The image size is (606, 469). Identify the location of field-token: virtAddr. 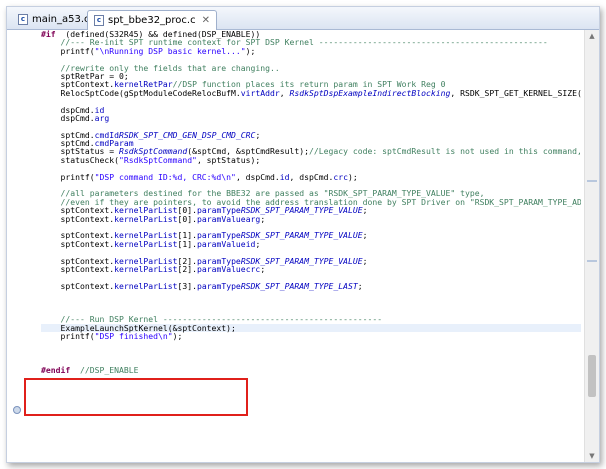
(260, 92).